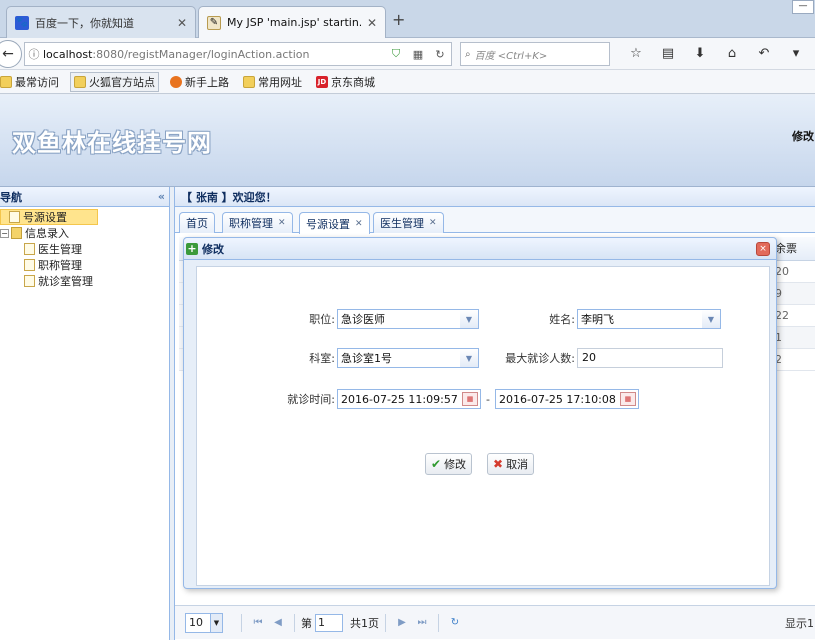 Image resolution: width=815 pixels, height=640 pixels. What do you see at coordinates (328, 224) in the screenshot?
I see `tab-label: 号源设置` at bounding box center [328, 224].